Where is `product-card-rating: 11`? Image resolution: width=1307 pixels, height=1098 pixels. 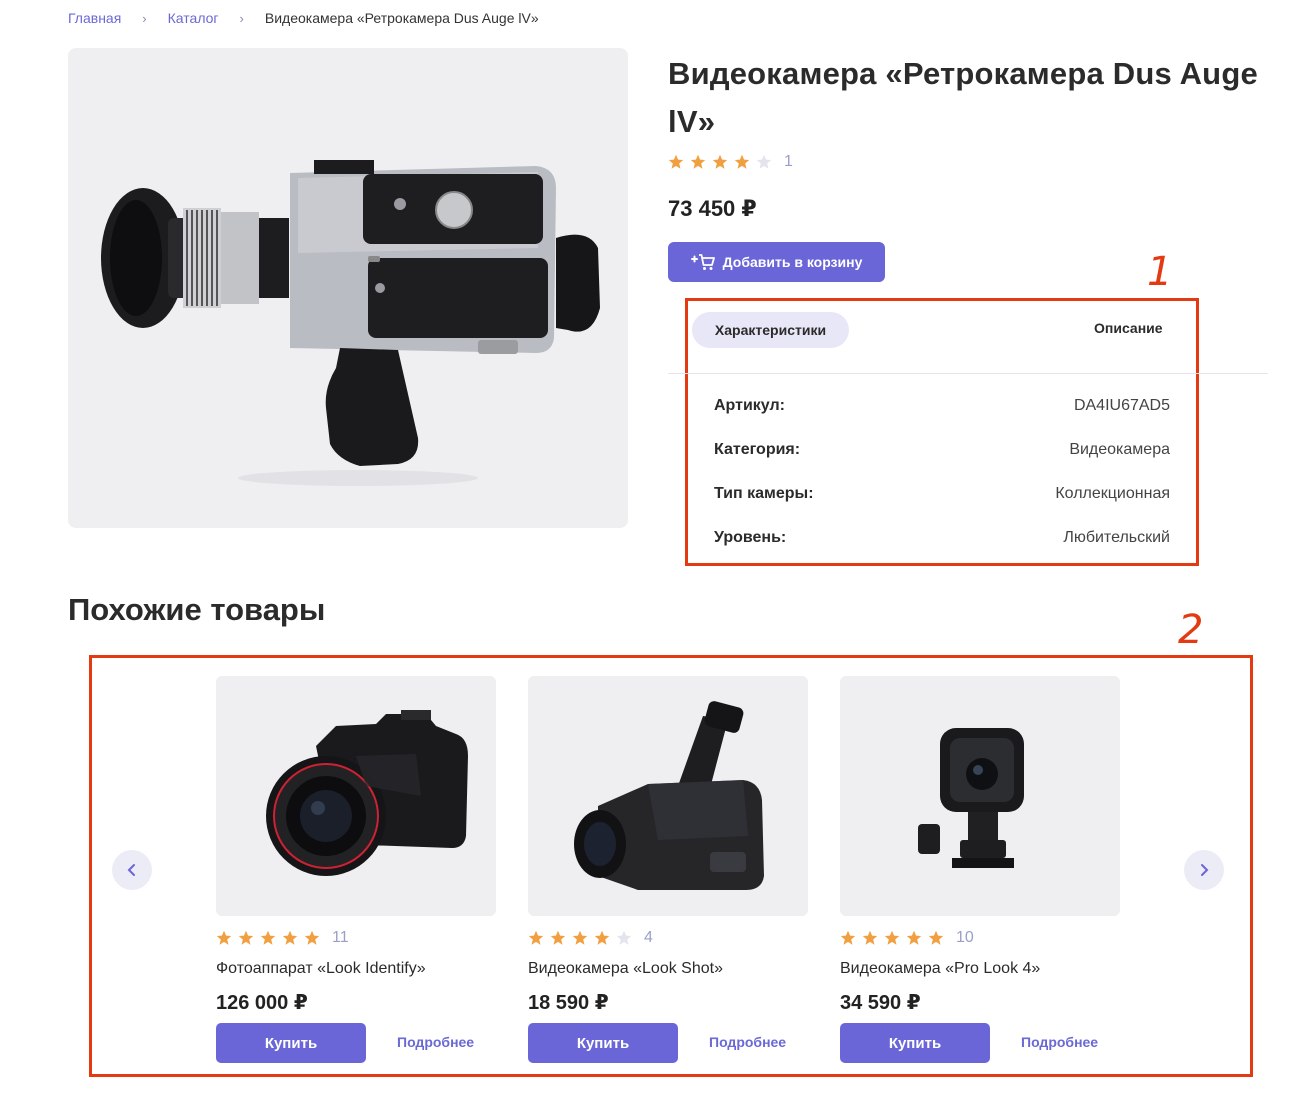 product-card-rating: 11 is located at coordinates (282, 938).